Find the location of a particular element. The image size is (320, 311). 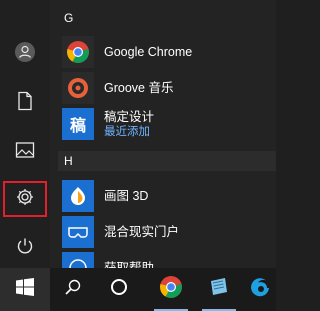

group-header-h: H is located at coordinates (167, 161).